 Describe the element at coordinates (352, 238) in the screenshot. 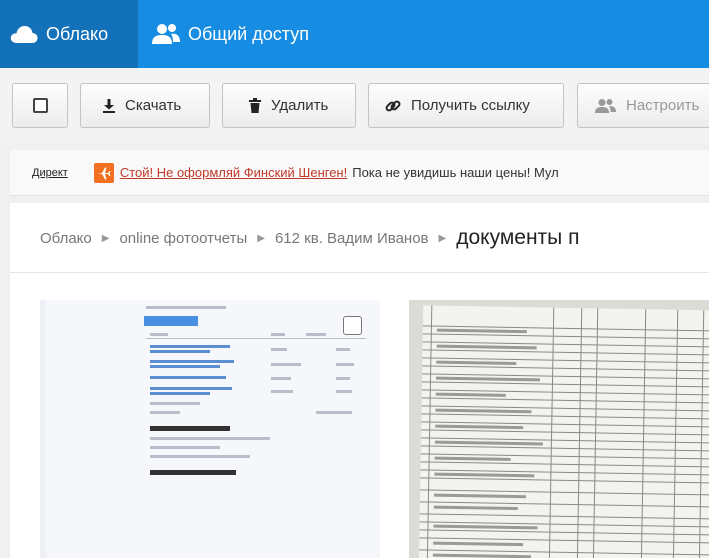

I see `breadcrumb-item: 612 кв. Вадим Иванов` at that location.